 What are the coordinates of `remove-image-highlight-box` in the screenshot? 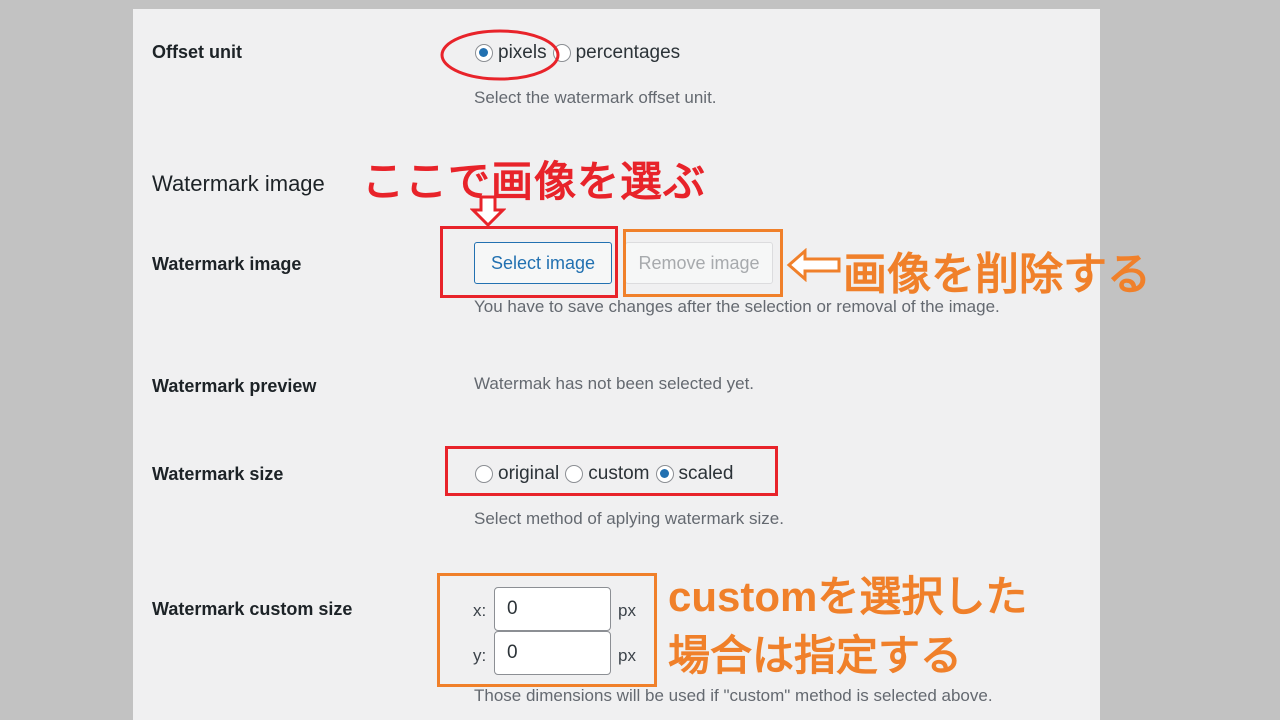 It's located at (703, 263).